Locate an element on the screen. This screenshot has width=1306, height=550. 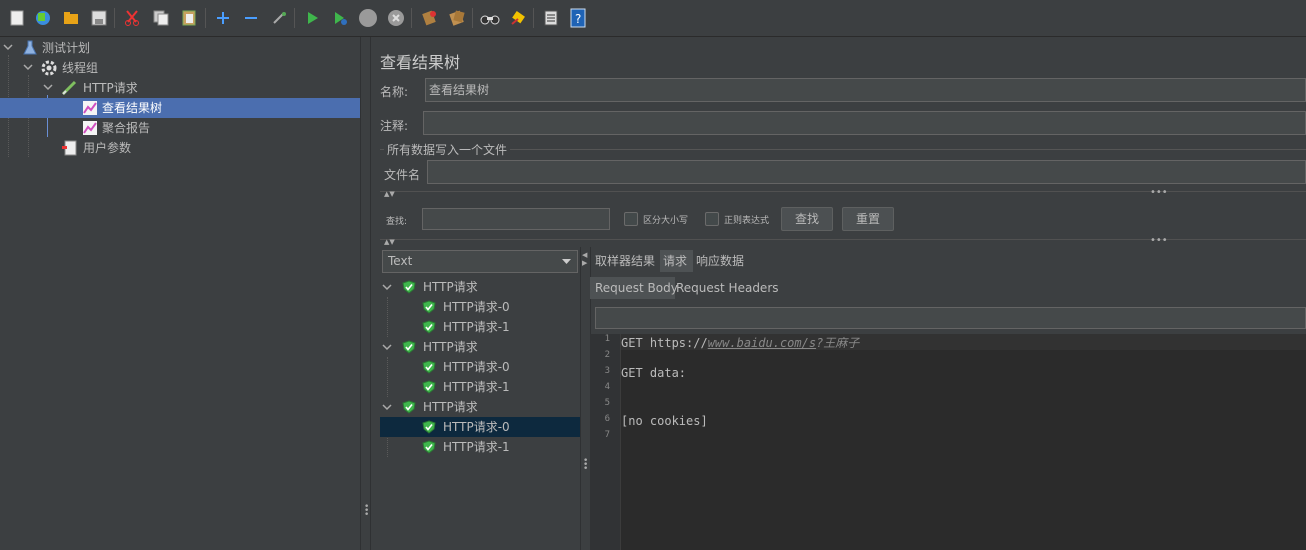
code-url-link: www.baidu.com/s is located at coordinates (762, 343).